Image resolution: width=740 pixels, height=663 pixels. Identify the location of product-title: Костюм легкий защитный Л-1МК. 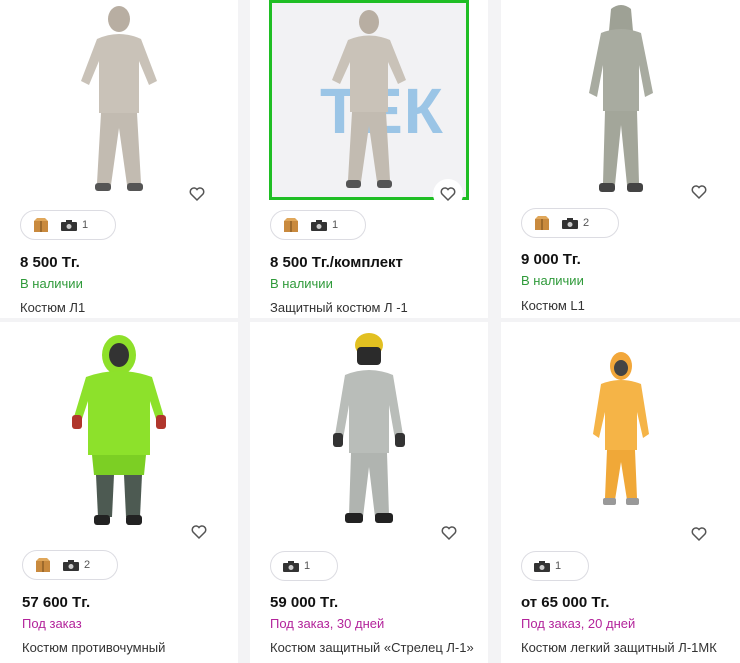
(619, 647).